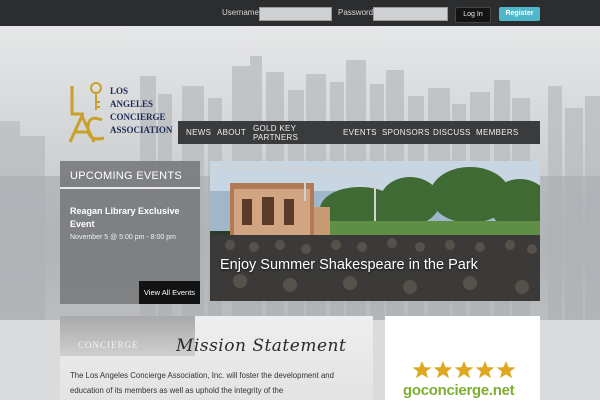  What do you see at coordinates (198, 132) in the screenshot?
I see `nav-item-news: NEWS` at bounding box center [198, 132].